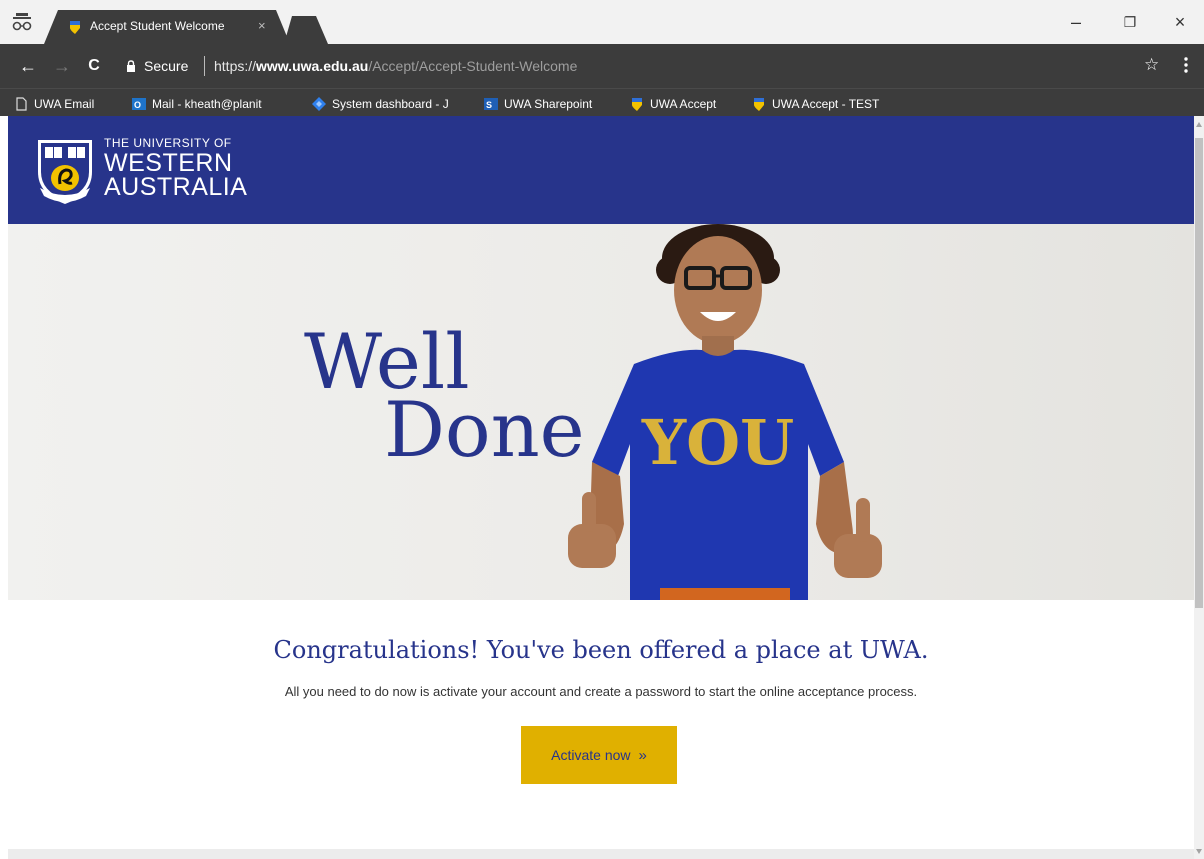  What do you see at coordinates (1199, 851) in the screenshot?
I see `scroll-down-arrow-icon` at bounding box center [1199, 851].